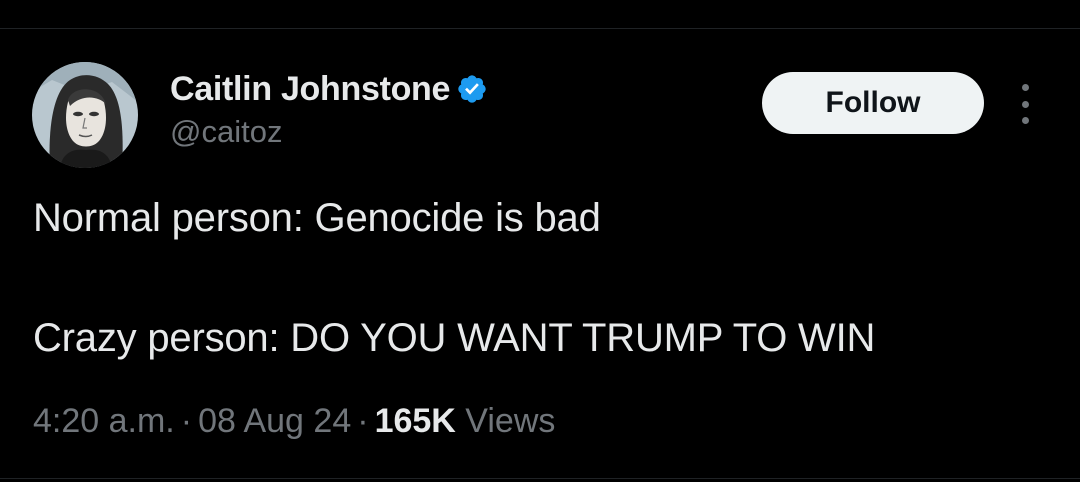 Image resolution: width=1080 pixels, height=482 pixels. I want to click on more-options-icon, so click(1025, 104).